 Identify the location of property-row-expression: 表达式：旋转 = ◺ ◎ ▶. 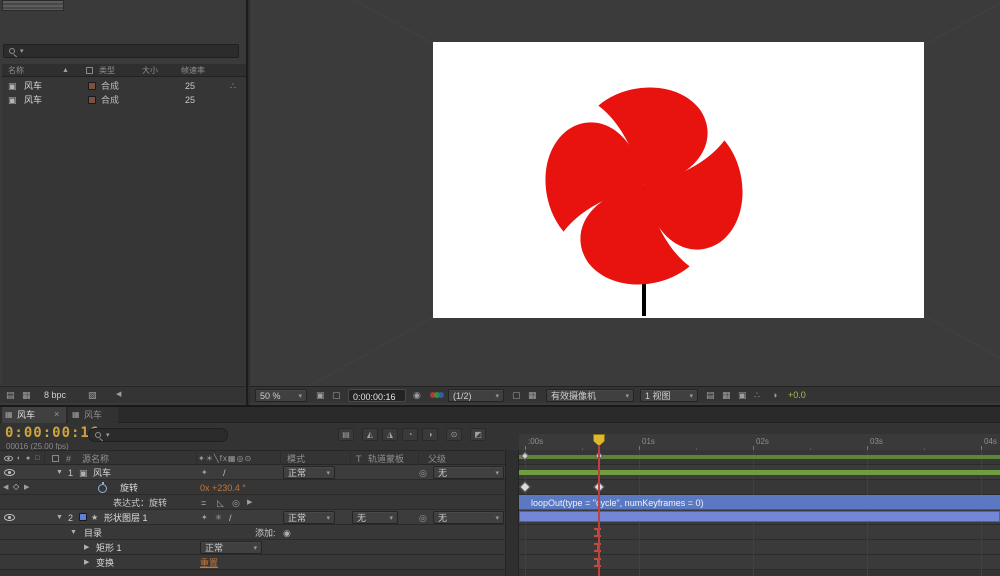
(254, 502).